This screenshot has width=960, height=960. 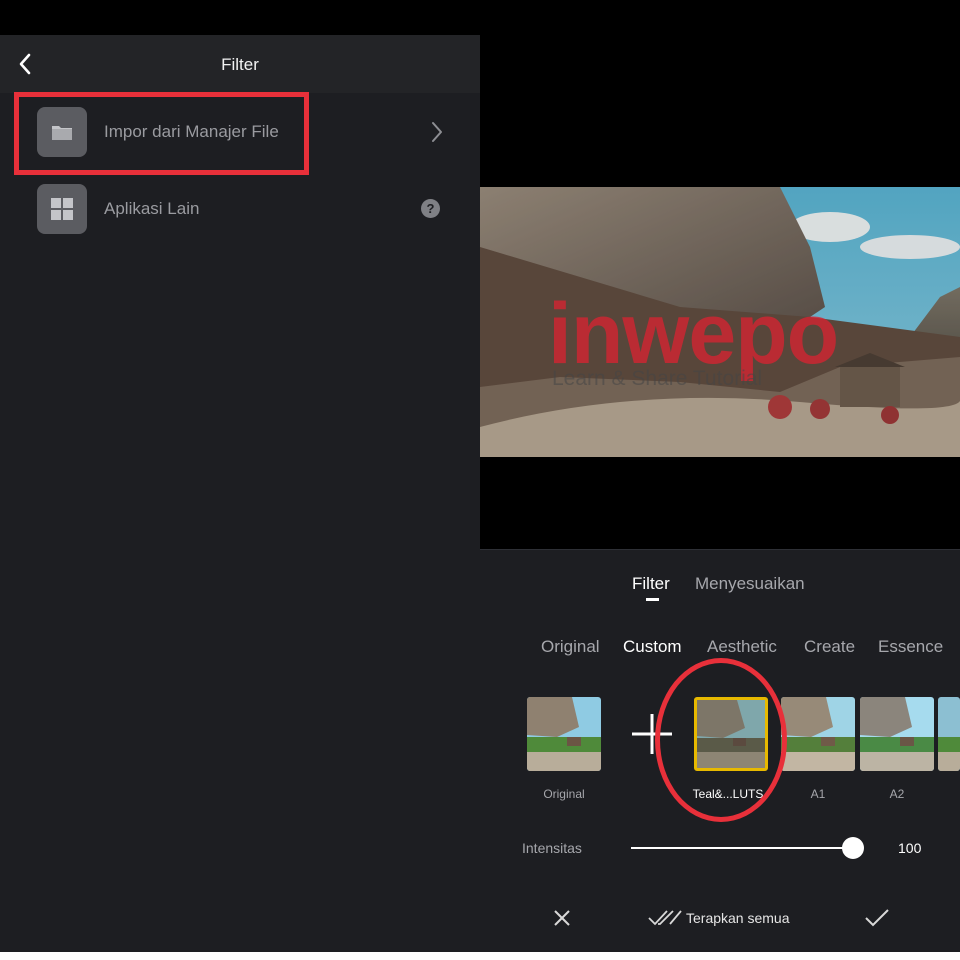 I want to click on apps-grid-icon, so click(x=62, y=209).